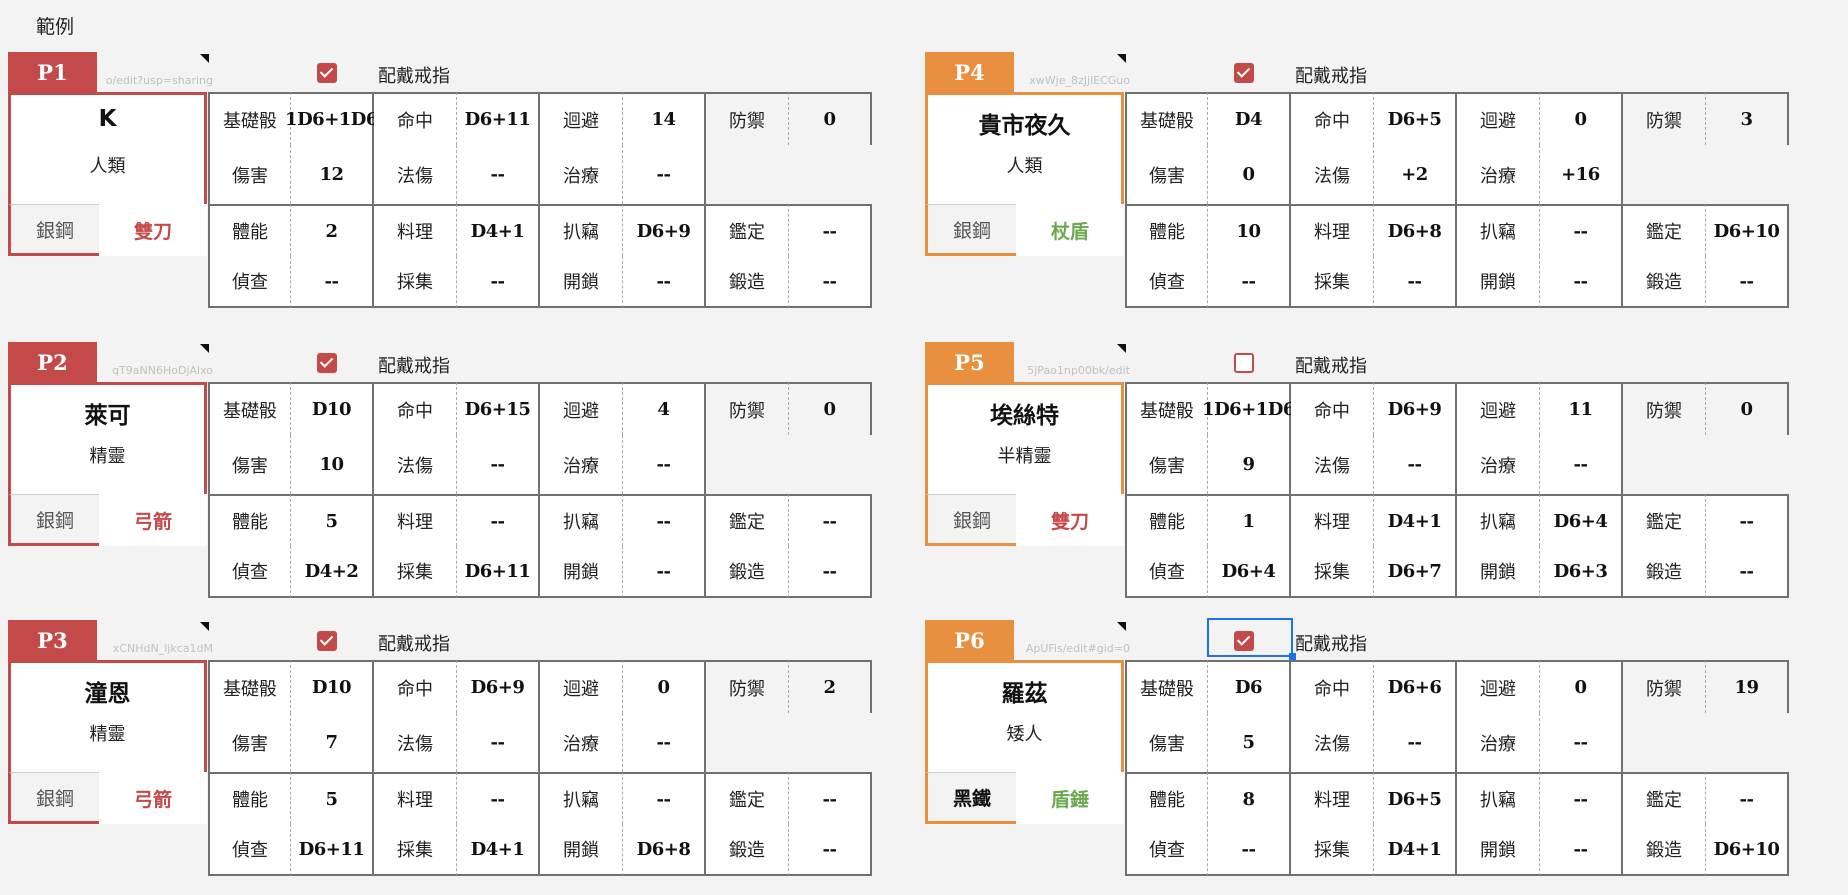 The width and height of the screenshot is (1848, 895). Describe the element at coordinates (830, 408) in the screenshot. I see `stat-value-defense: 0` at that location.